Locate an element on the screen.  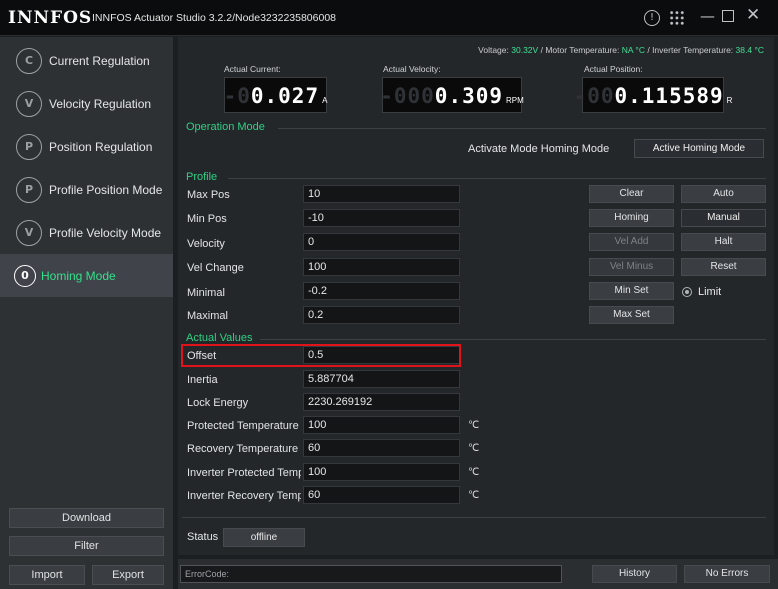
actual-position-display: -00 0.115589 R is located at coordinates (653, 95).